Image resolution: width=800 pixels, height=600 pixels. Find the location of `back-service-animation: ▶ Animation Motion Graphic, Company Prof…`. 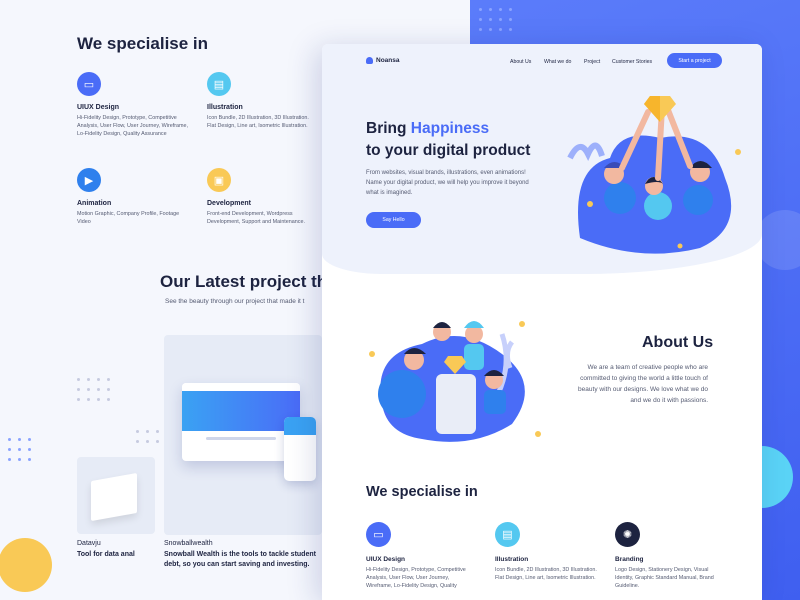

back-service-animation: ▶ Animation Motion Graphic, Company Prof… is located at coordinates (133, 197).